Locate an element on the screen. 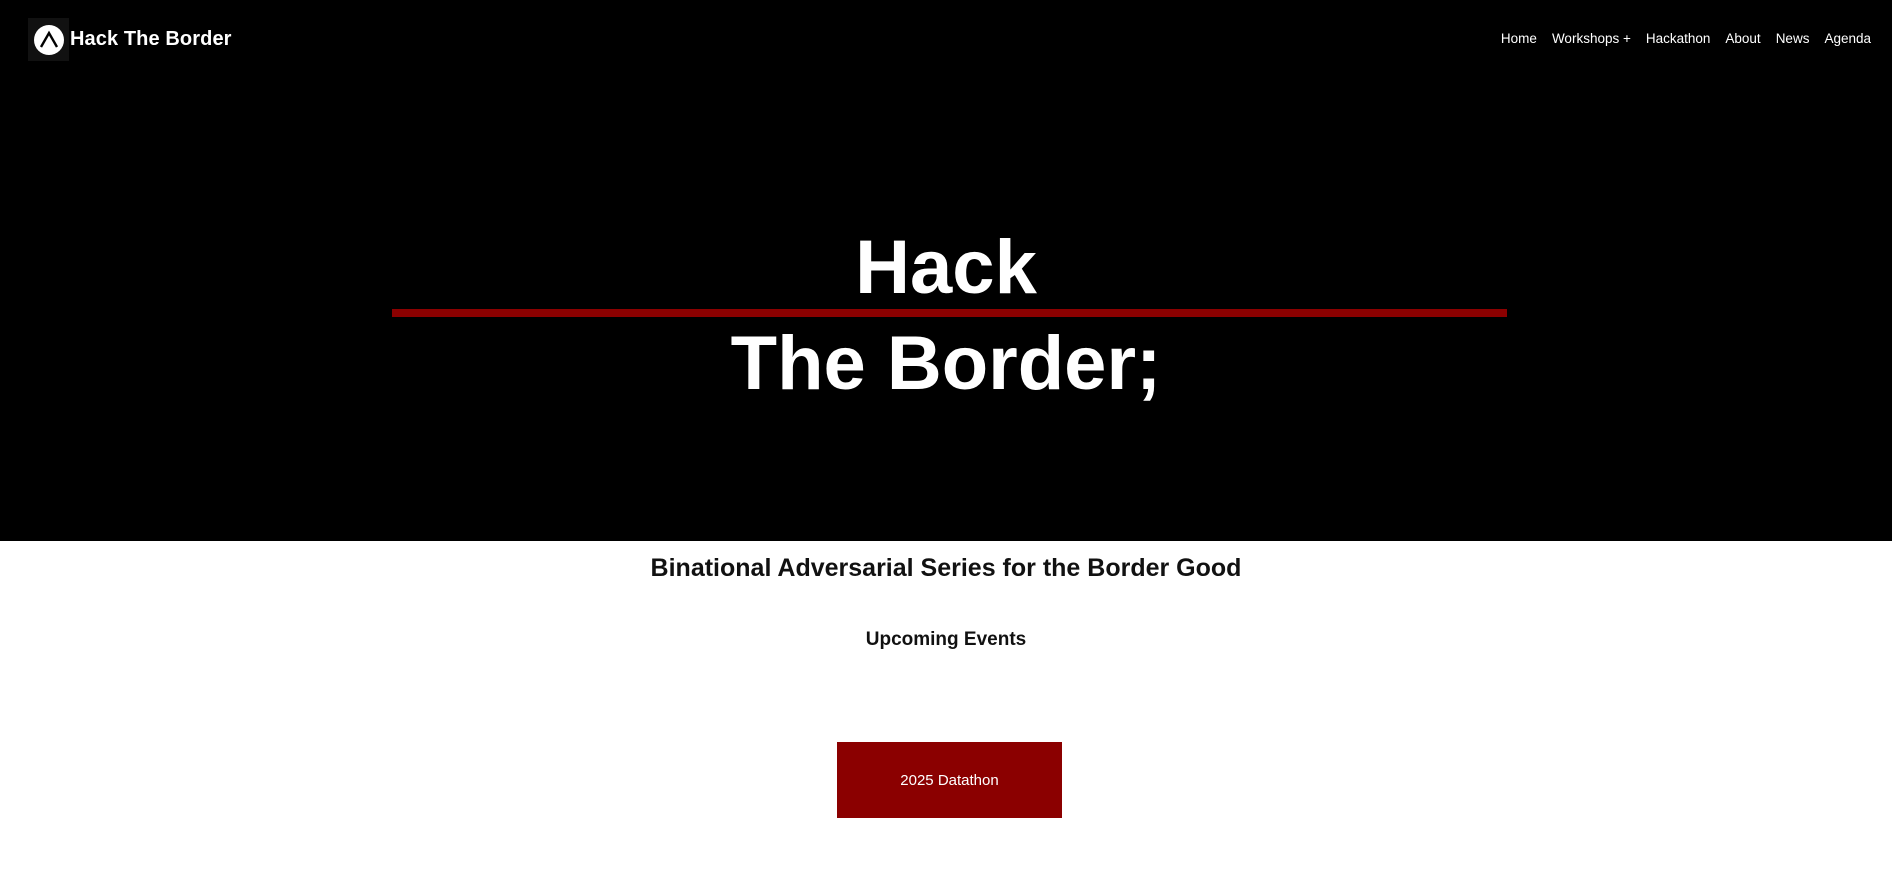  nav-home: Home is located at coordinates (1519, 38).